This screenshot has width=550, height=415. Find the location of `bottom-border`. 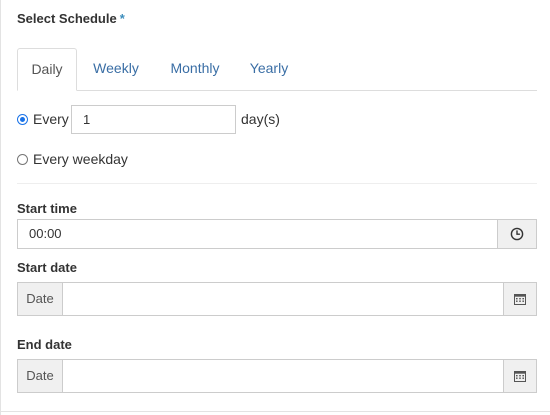

bottom-border is located at coordinates (275, 411).